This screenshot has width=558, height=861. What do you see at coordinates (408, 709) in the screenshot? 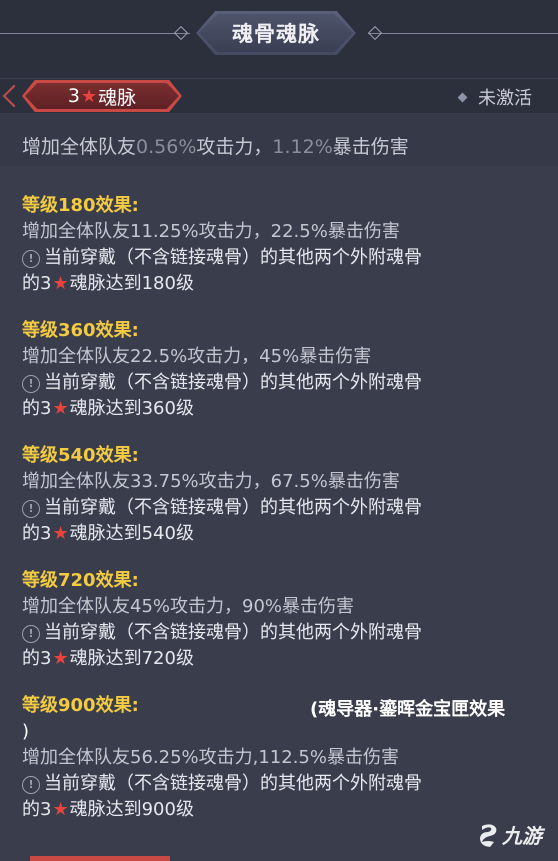
I see `artifact-effect-note: (魂导器·鎏晖金宝匣效果` at bounding box center [408, 709].